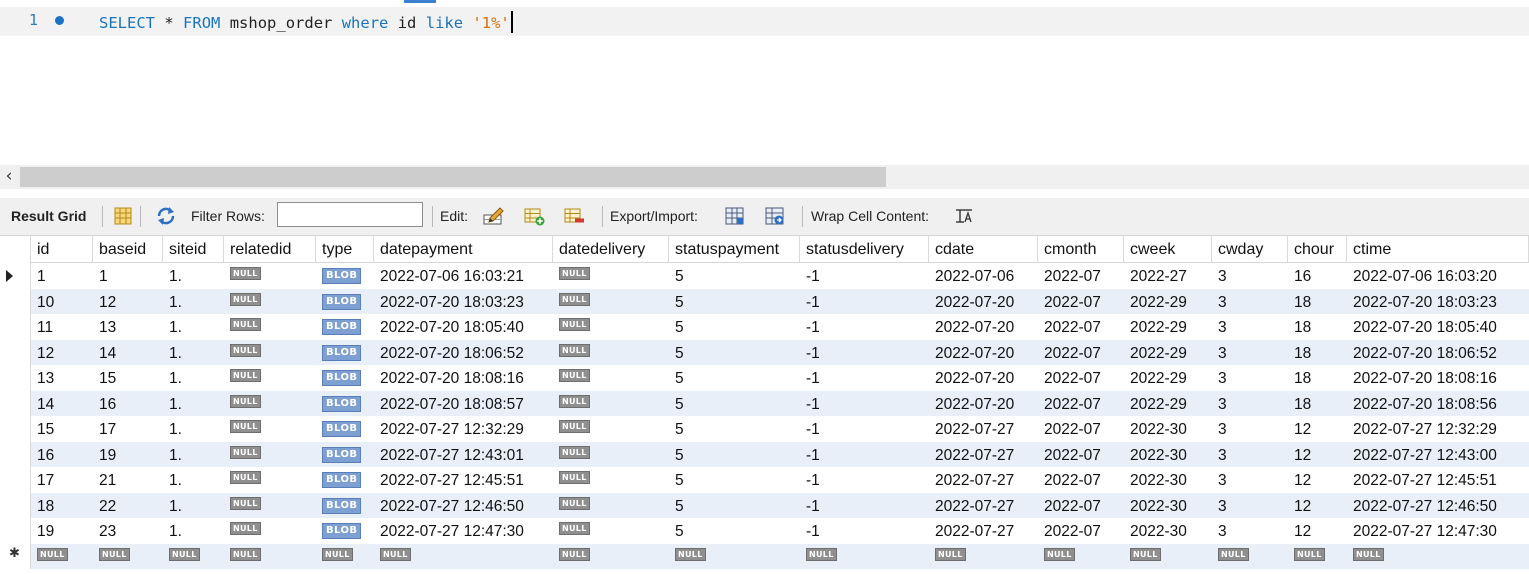 The image size is (1529, 574). I want to click on cell-cweek: NULL, so click(1168, 557).